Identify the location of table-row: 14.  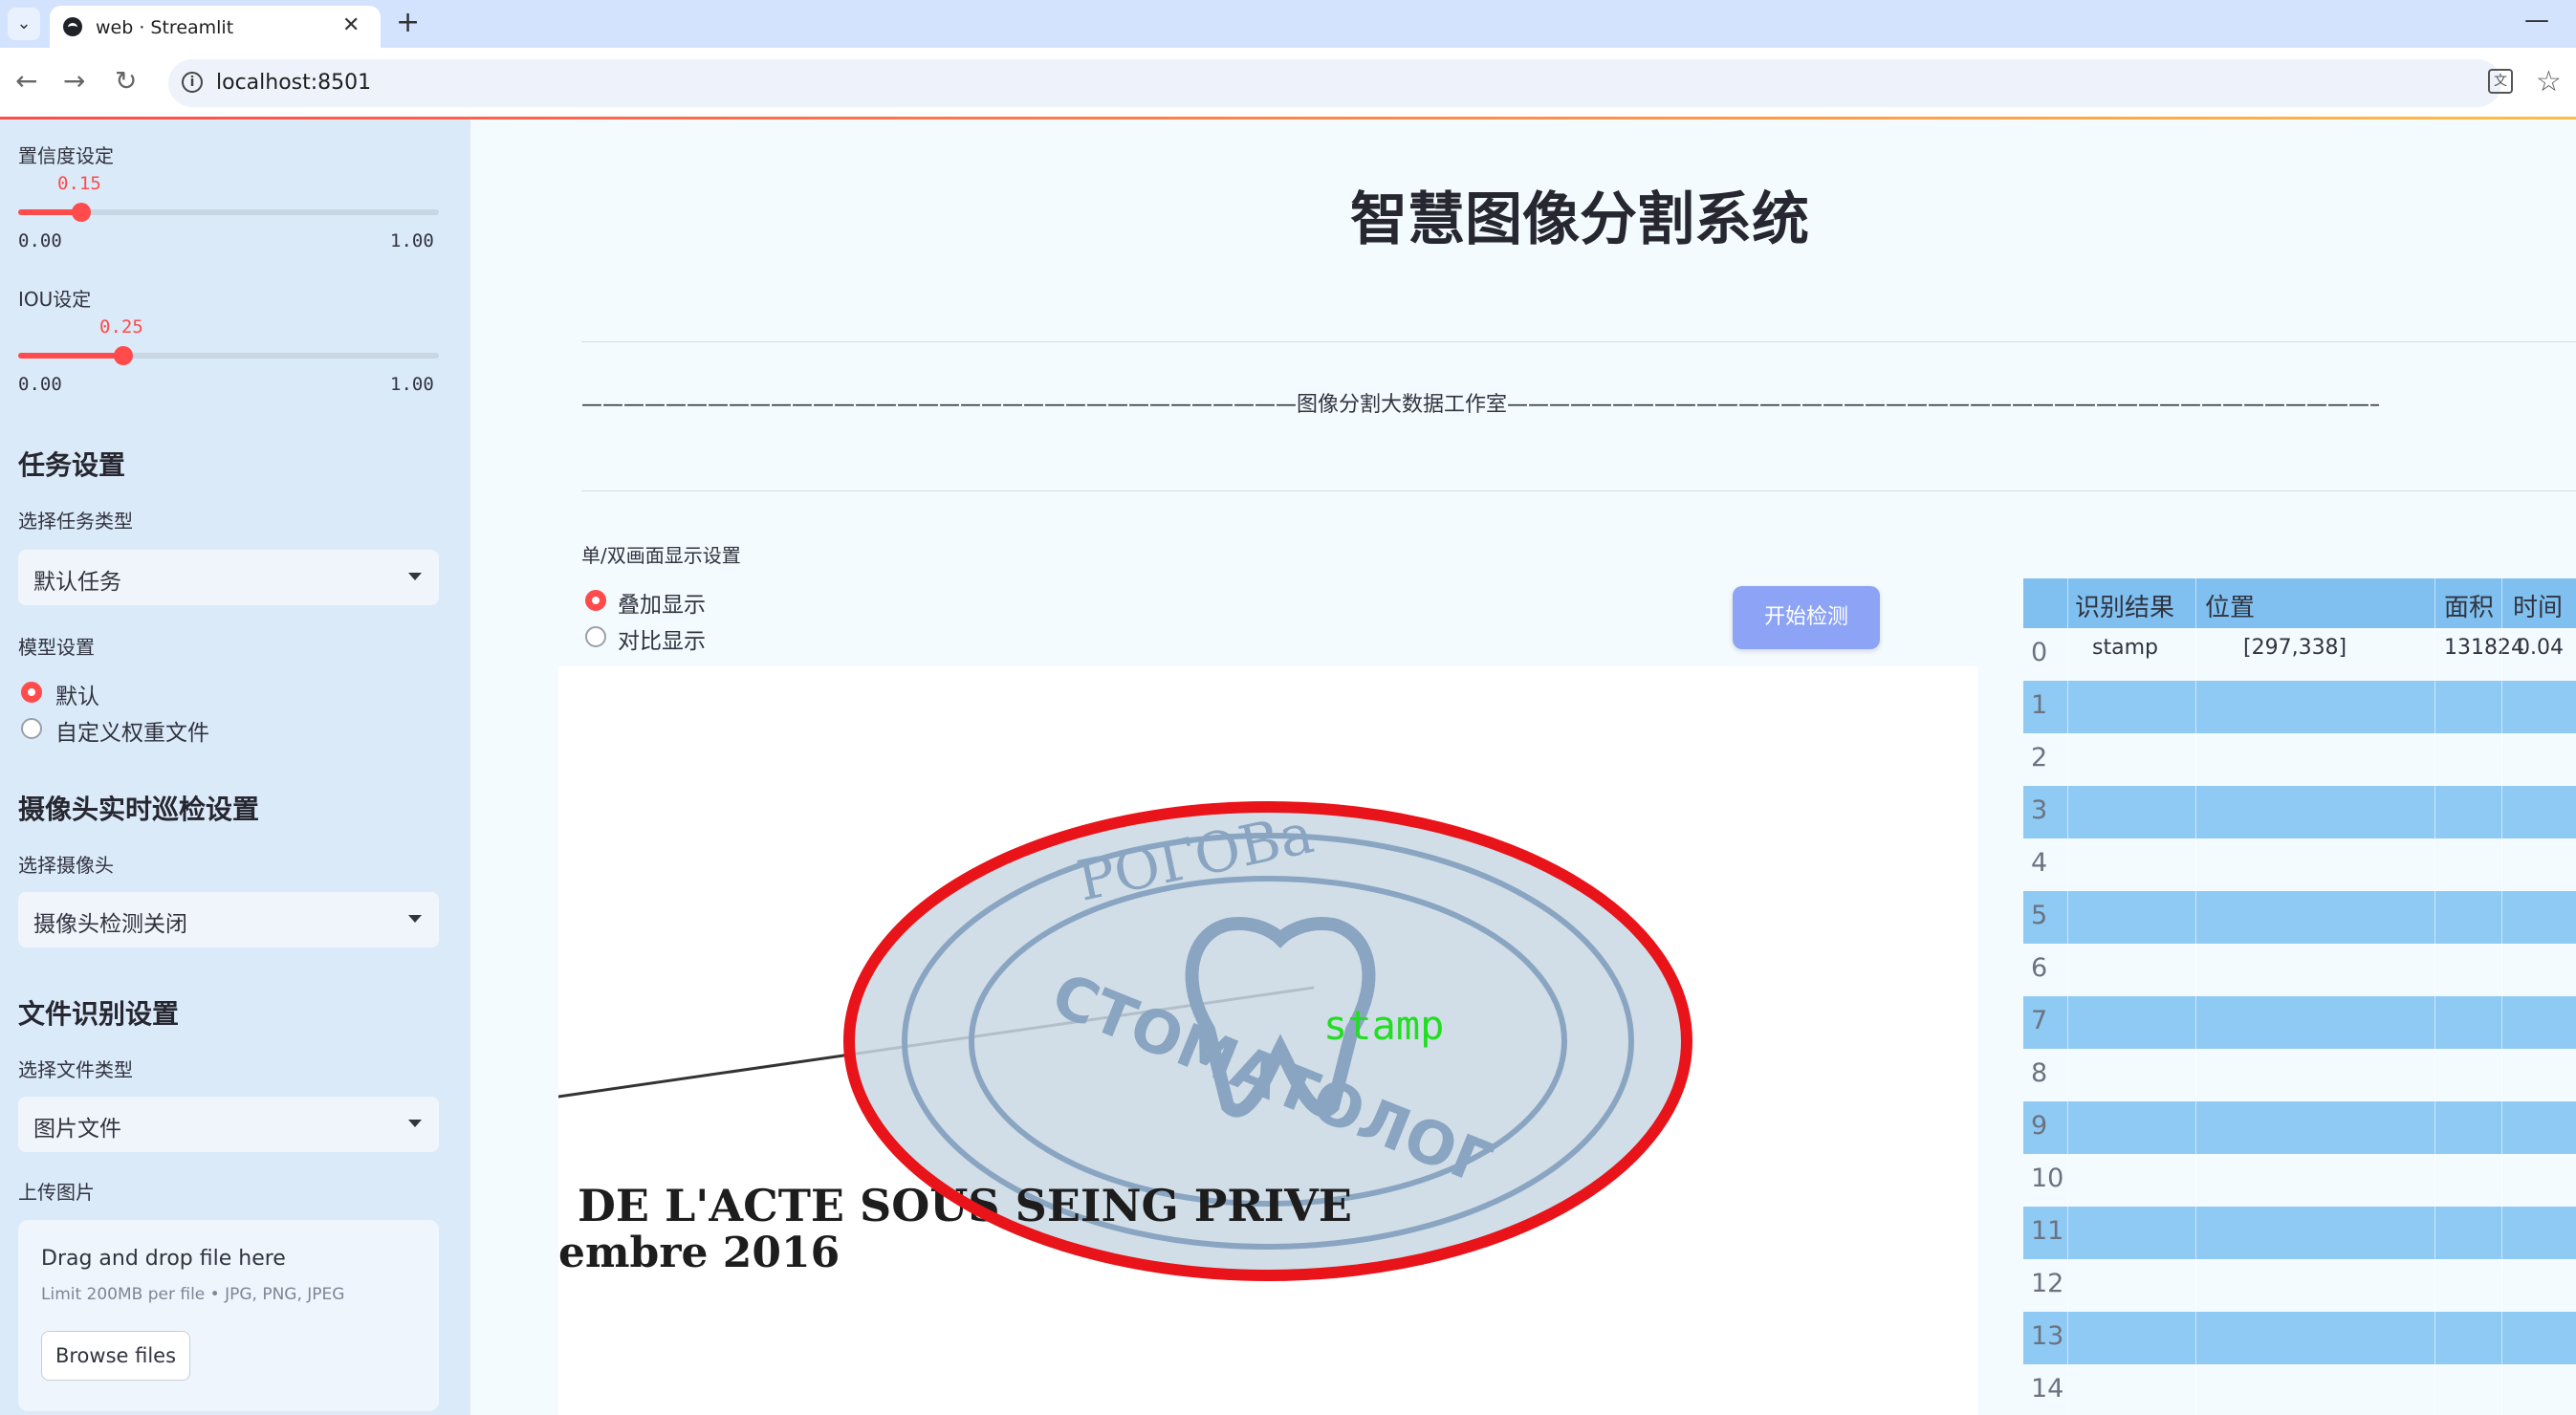
(2299, 1389).